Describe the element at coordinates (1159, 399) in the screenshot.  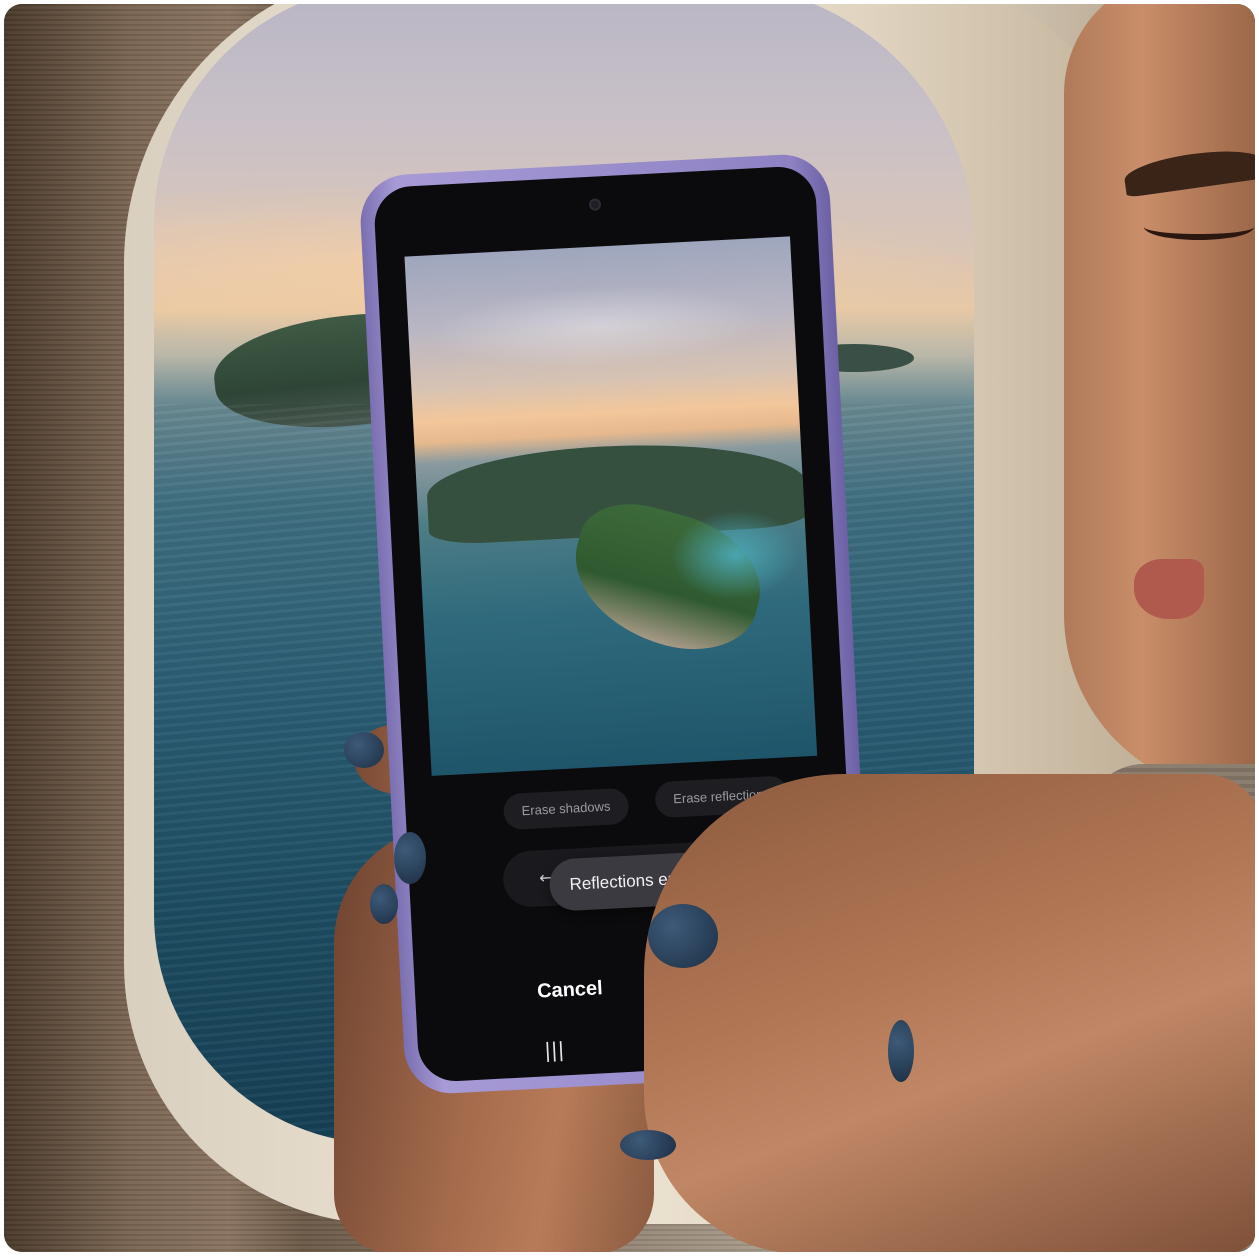
I see `woman-face` at that location.